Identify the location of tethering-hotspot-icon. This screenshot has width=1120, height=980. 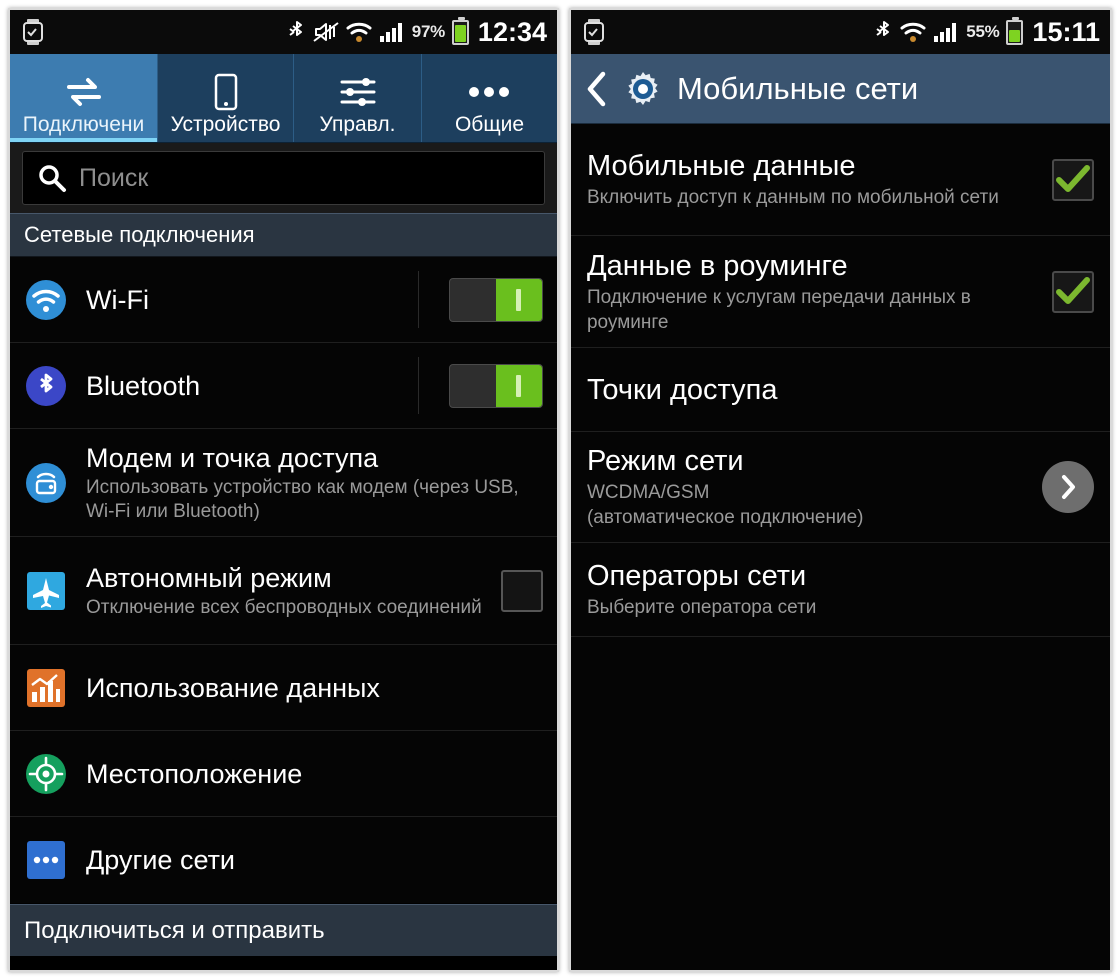
(46, 483).